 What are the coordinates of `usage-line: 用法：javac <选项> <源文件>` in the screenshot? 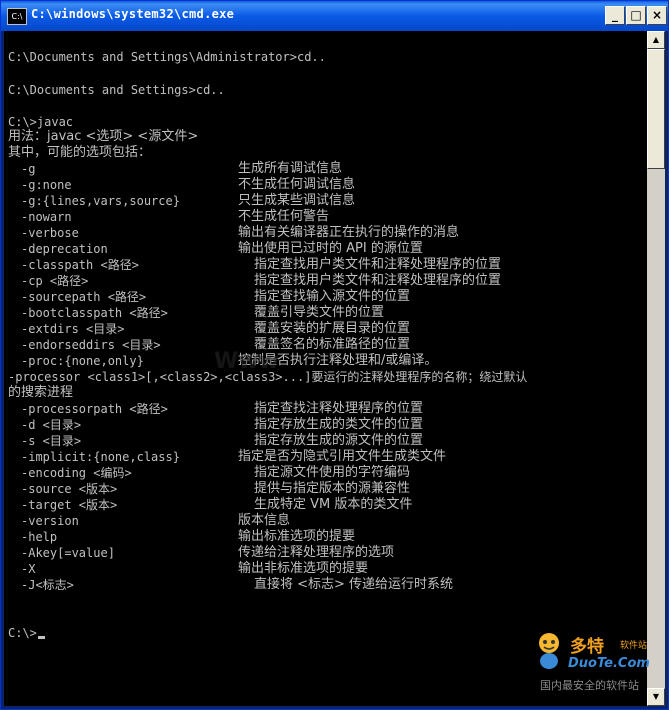 It's located at (103, 136).